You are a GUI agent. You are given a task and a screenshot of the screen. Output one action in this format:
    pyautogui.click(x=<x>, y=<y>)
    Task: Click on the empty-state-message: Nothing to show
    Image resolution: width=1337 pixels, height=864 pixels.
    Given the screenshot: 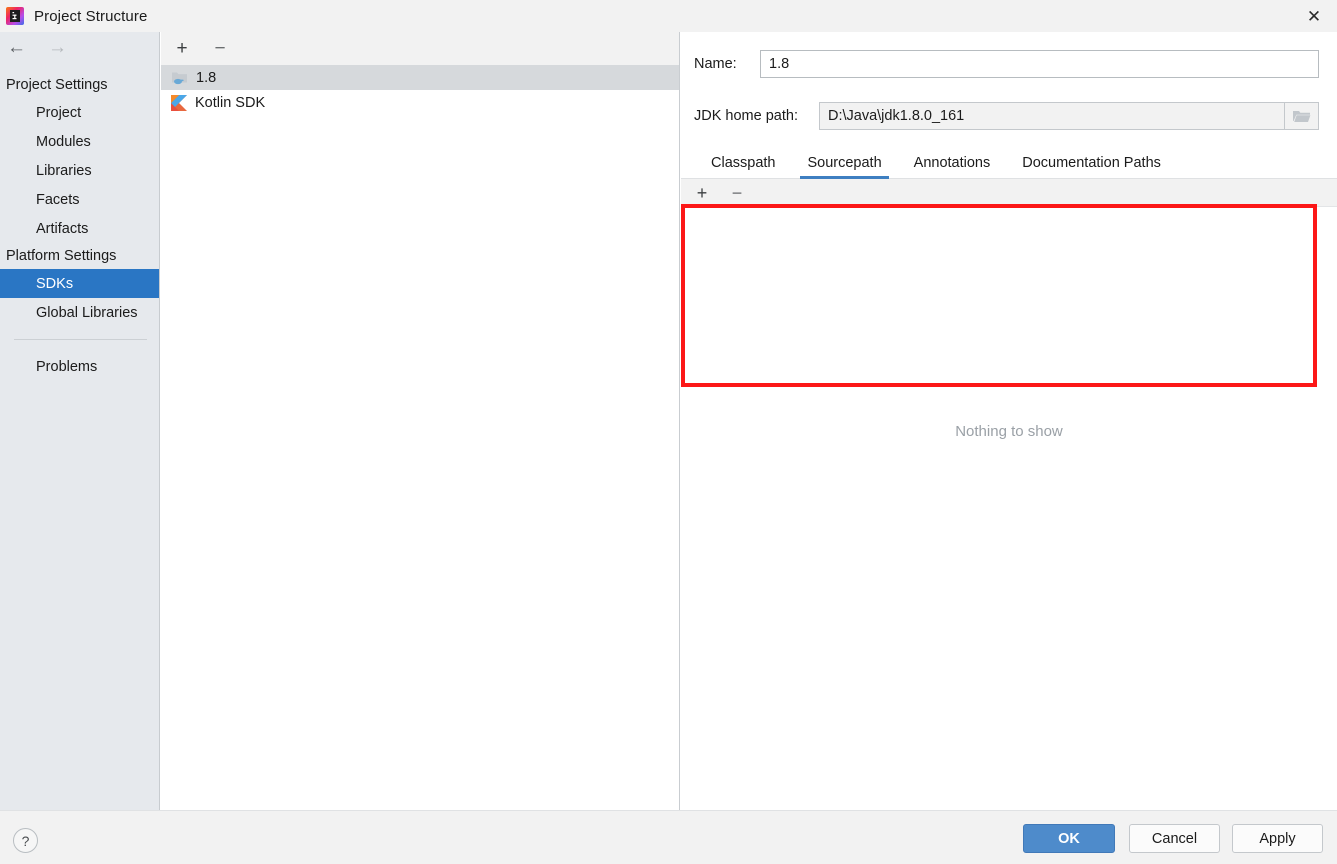 What is the action you would take?
    pyautogui.click(x=1009, y=431)
    